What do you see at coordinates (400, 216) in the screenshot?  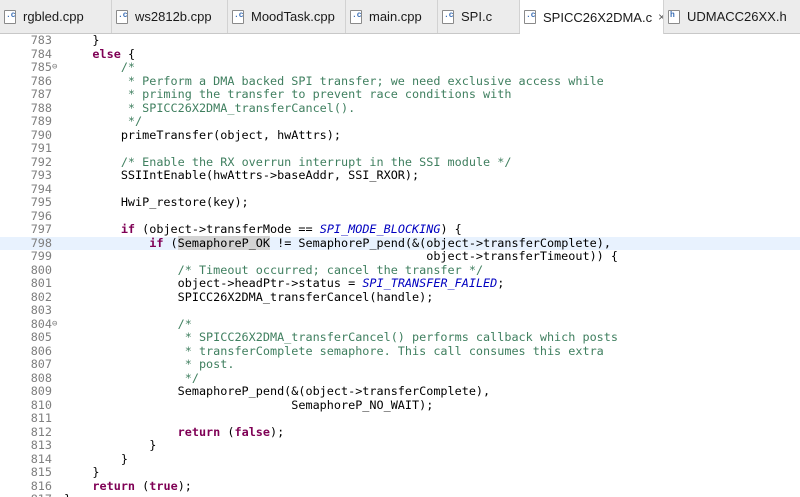 I see `code-line: 796` at bounding box center [400, 216].